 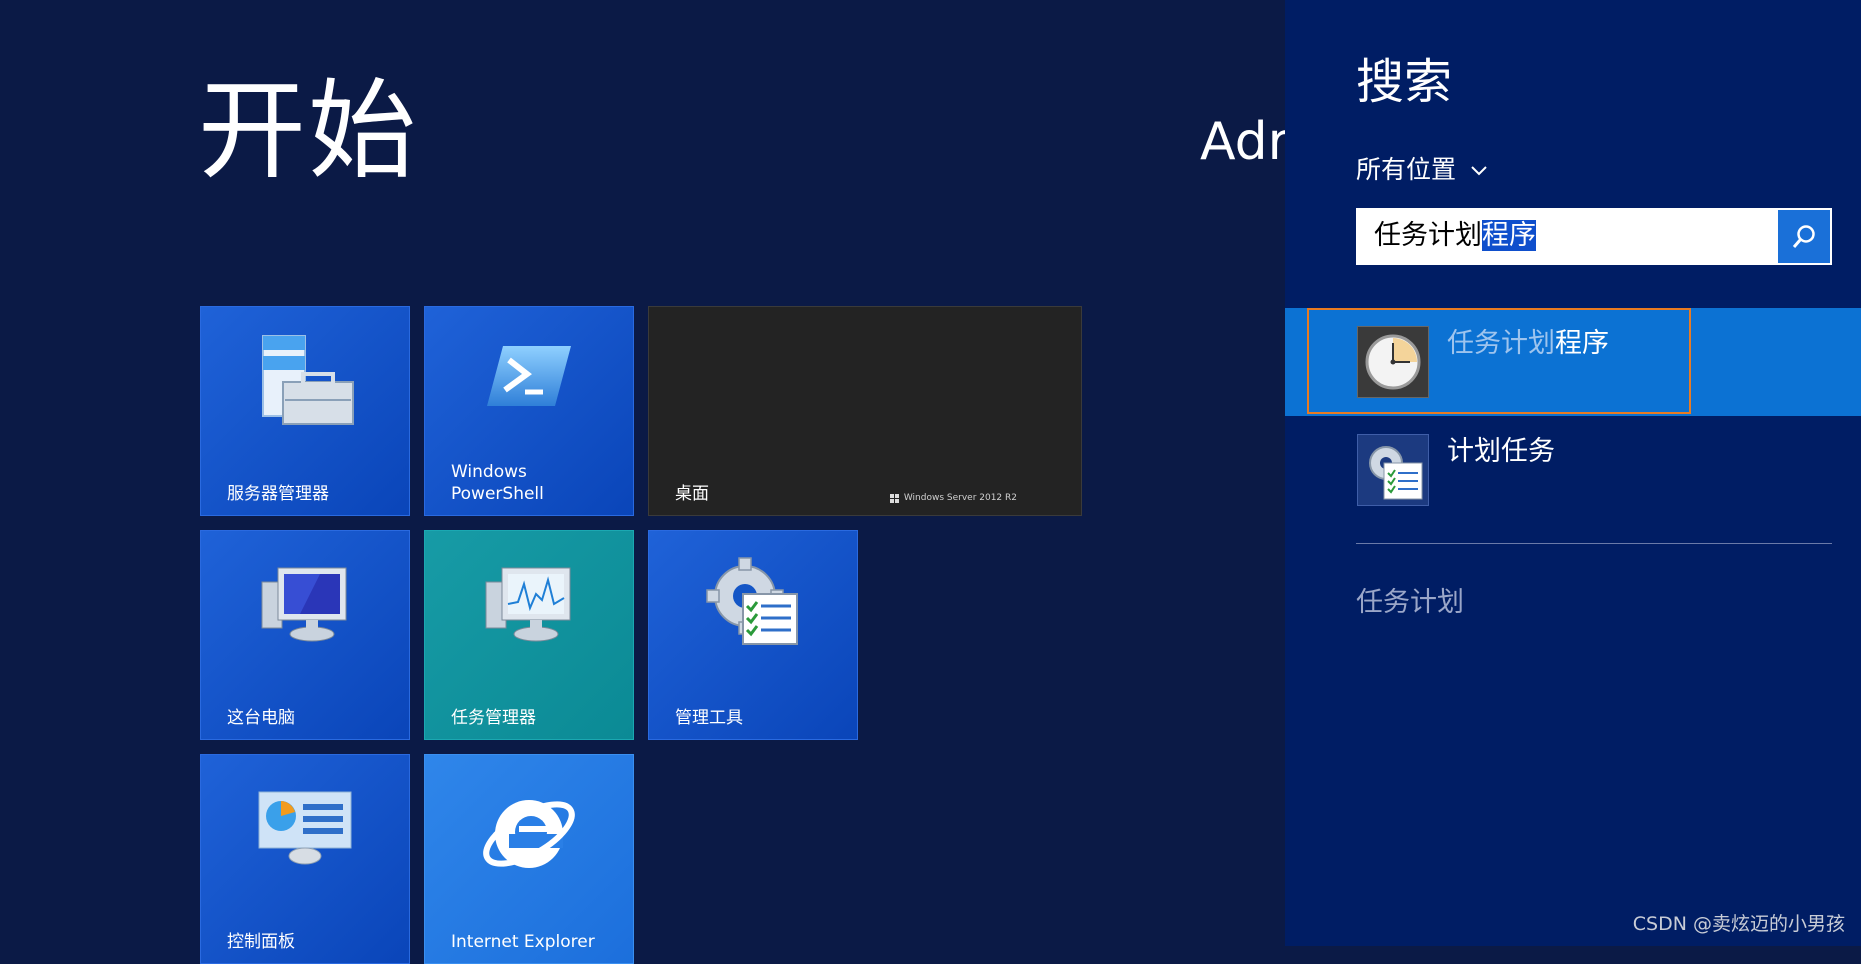 I want to click on internet-explorer-icon, so click(x=529, y=834).